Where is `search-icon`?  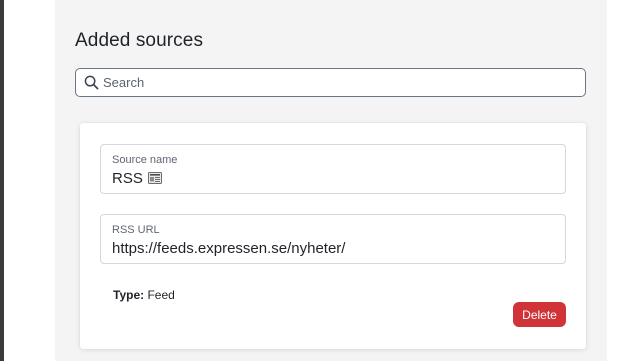 search-icon is located at coordinates (91, 82).